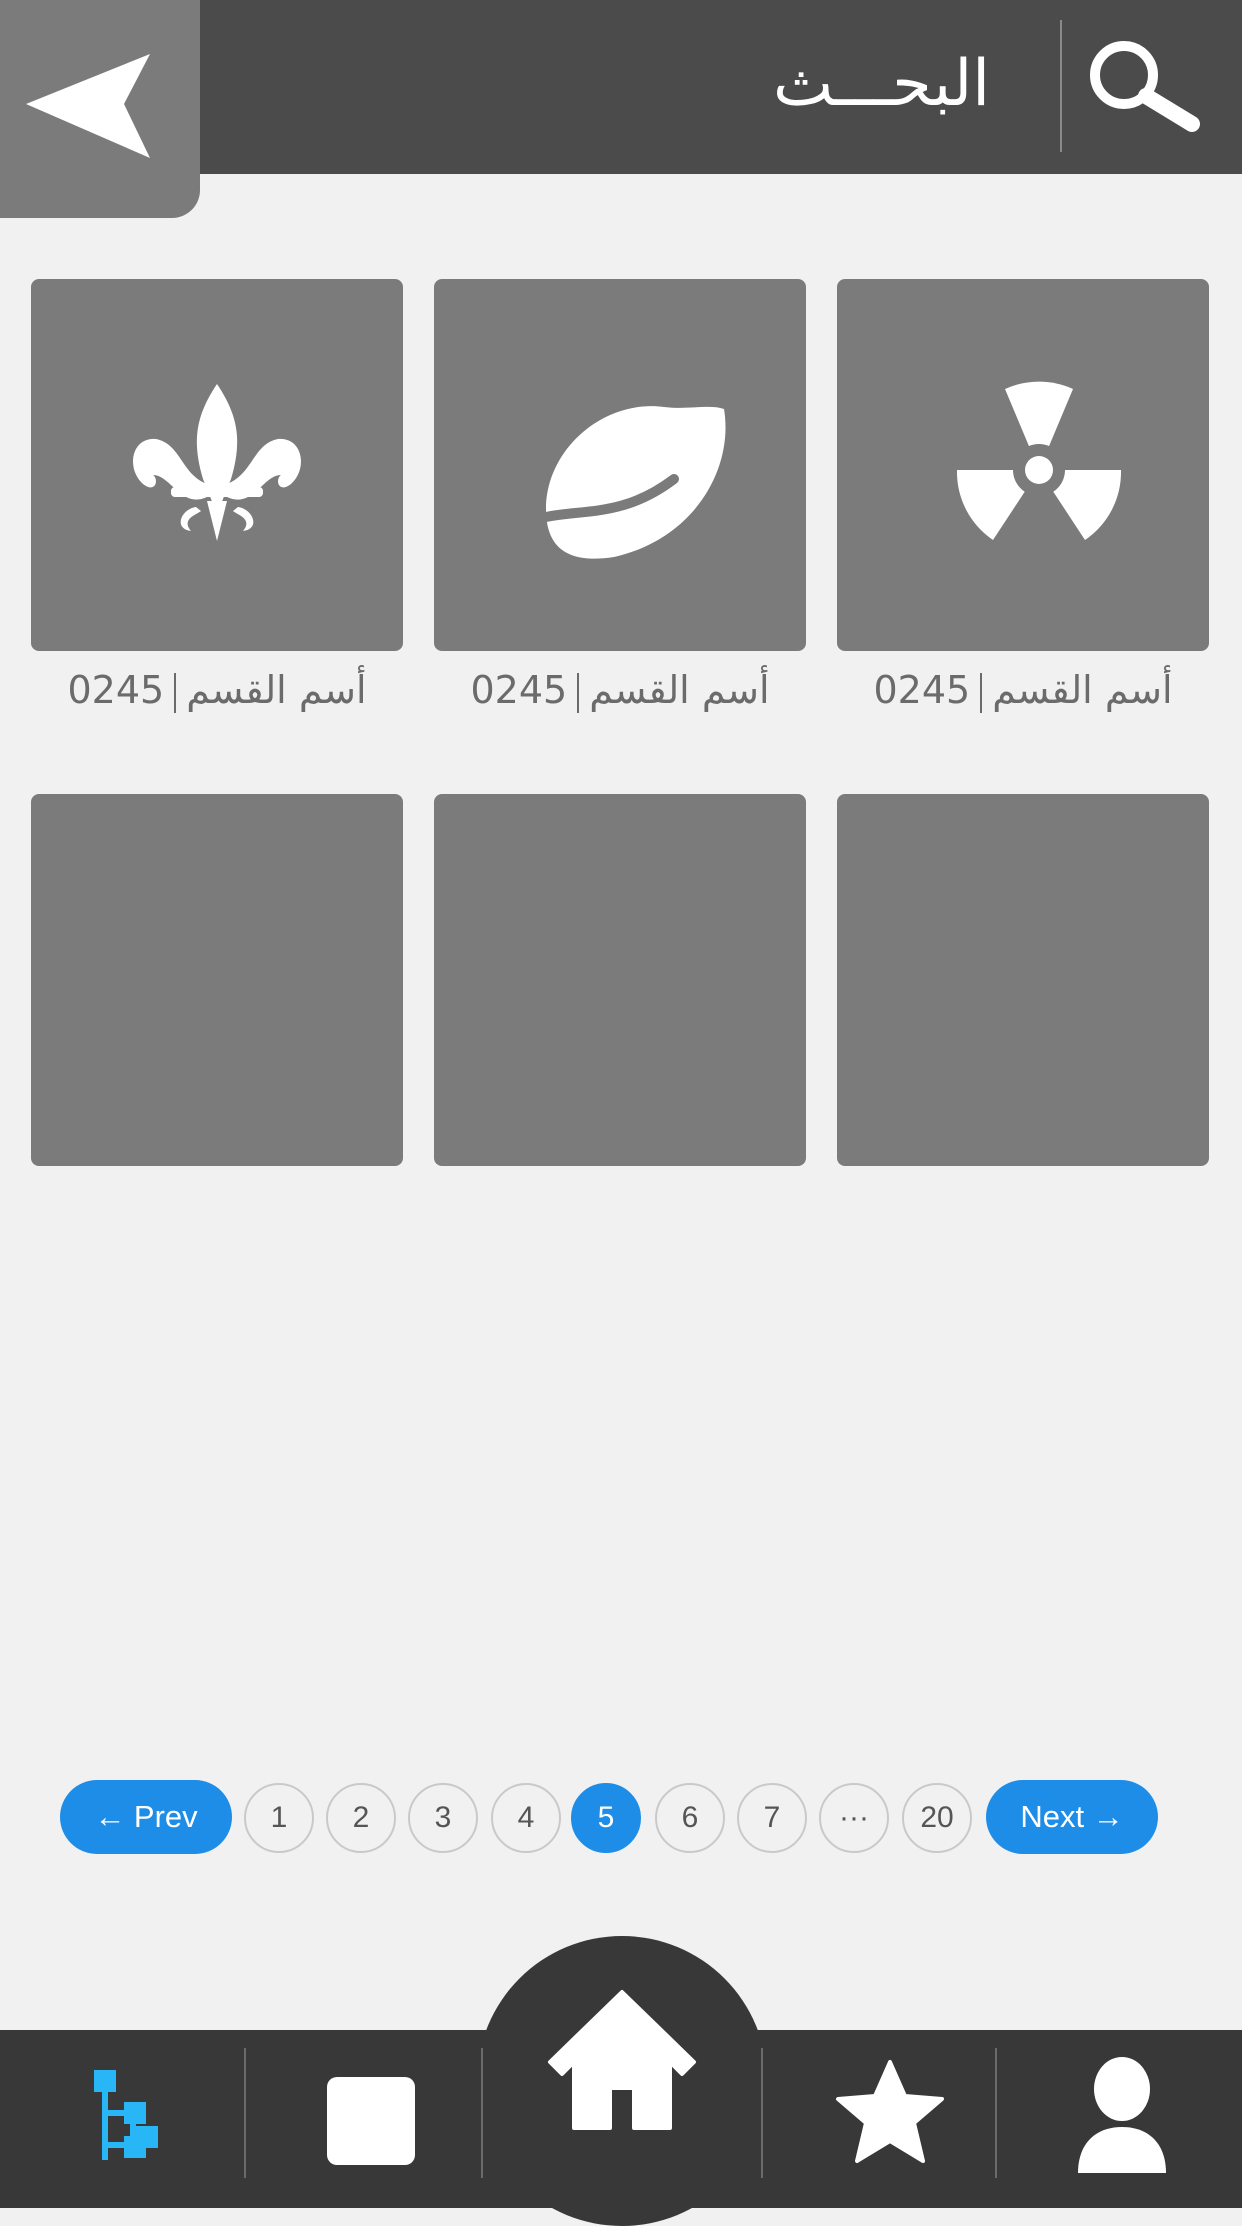  I want to click on search-button, so click(1147, 85).